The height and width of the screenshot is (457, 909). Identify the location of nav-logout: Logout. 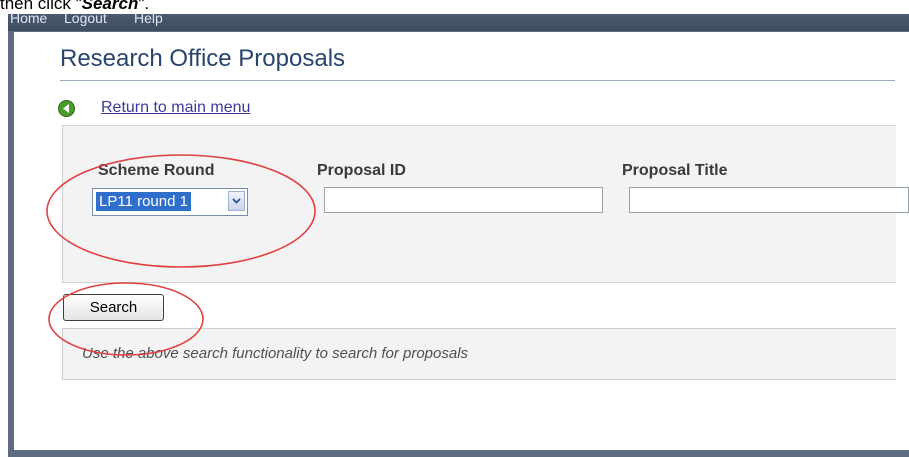
(85, 18).